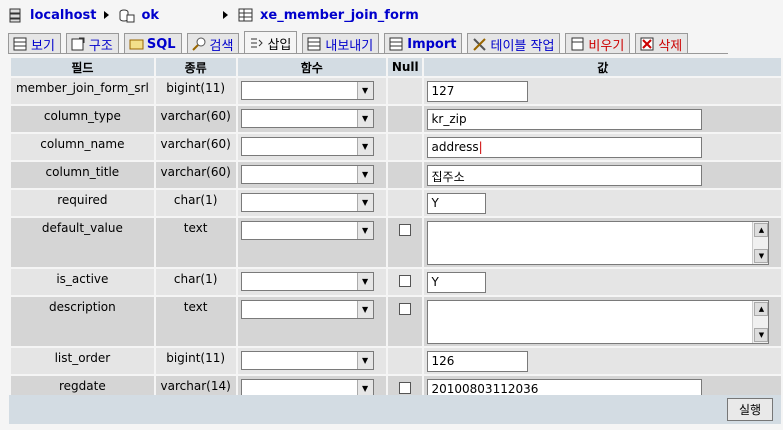  What do you see at coordinates (396, 147) in the screenshot?
I see `table-row: column_name varchar(60) ▼ address|` at bounding box center [396, 147].